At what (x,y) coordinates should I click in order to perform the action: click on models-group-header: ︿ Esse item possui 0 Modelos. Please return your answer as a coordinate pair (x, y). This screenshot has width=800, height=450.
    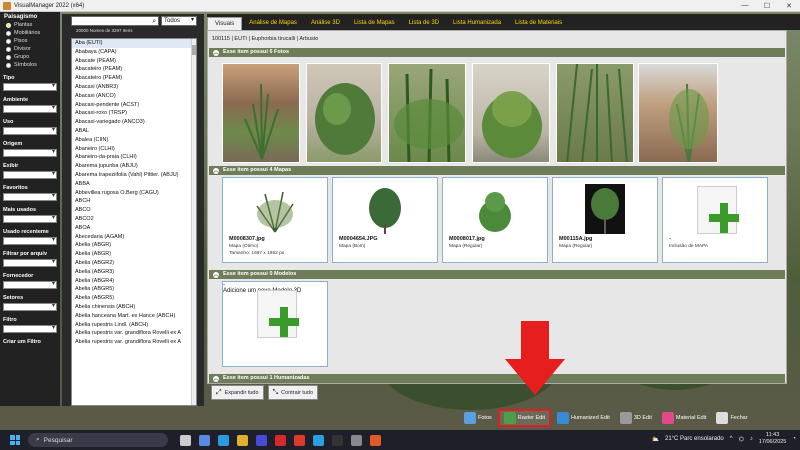
    Looking at the image, I should click on (497, 274).